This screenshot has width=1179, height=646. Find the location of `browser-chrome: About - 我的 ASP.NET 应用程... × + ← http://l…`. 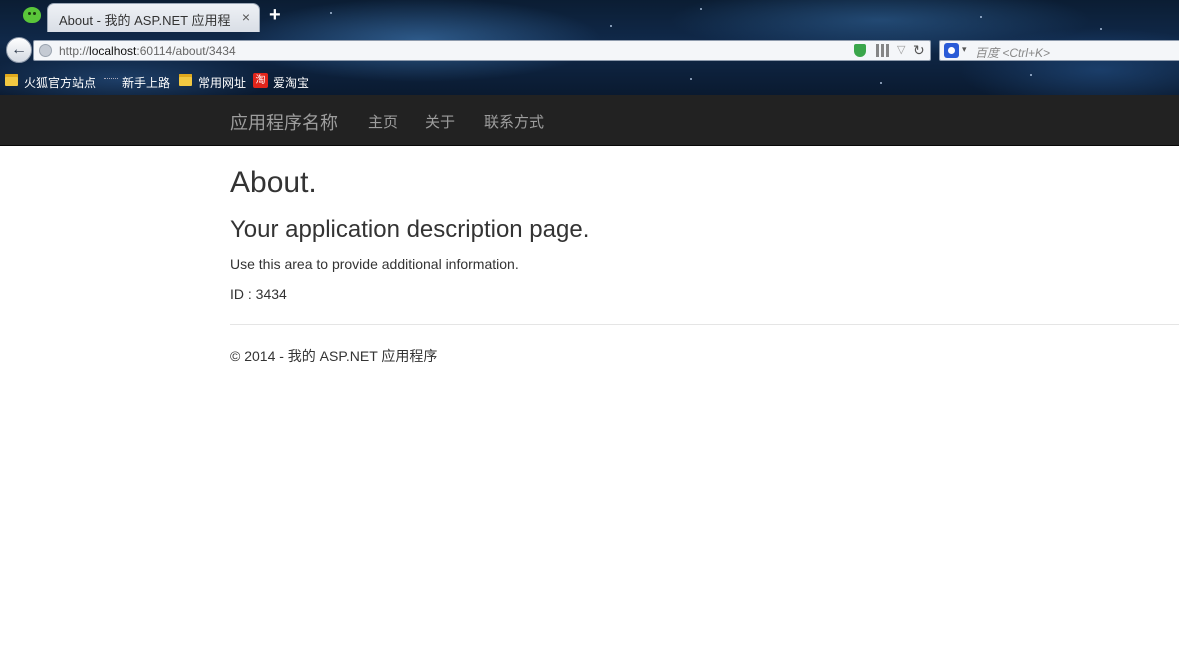

browser-chrome: About - 我的 ASP.NET 应用程... × + ← http://l… is located at coordinates (589, 47).